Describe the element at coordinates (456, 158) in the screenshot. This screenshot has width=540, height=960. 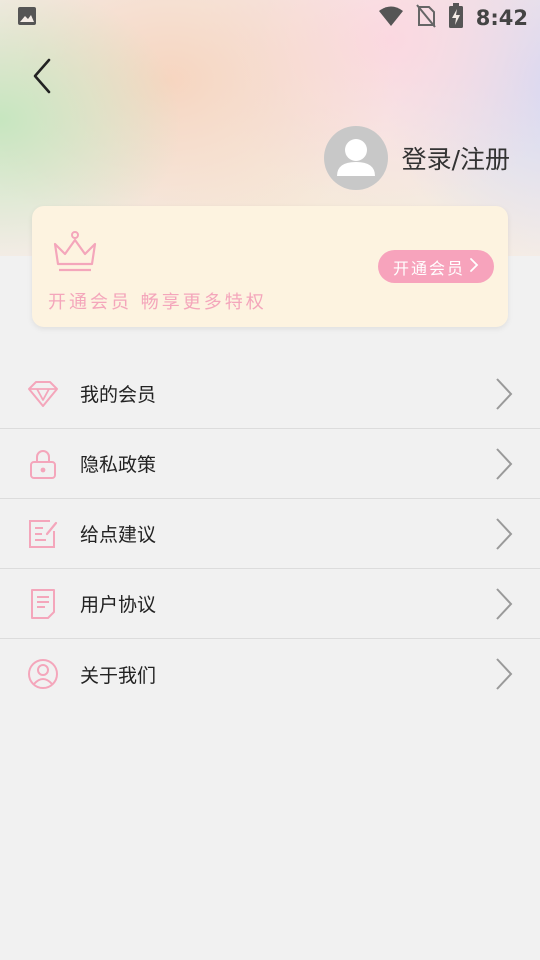
I see `login-register-label: 登录/注册` at that location.